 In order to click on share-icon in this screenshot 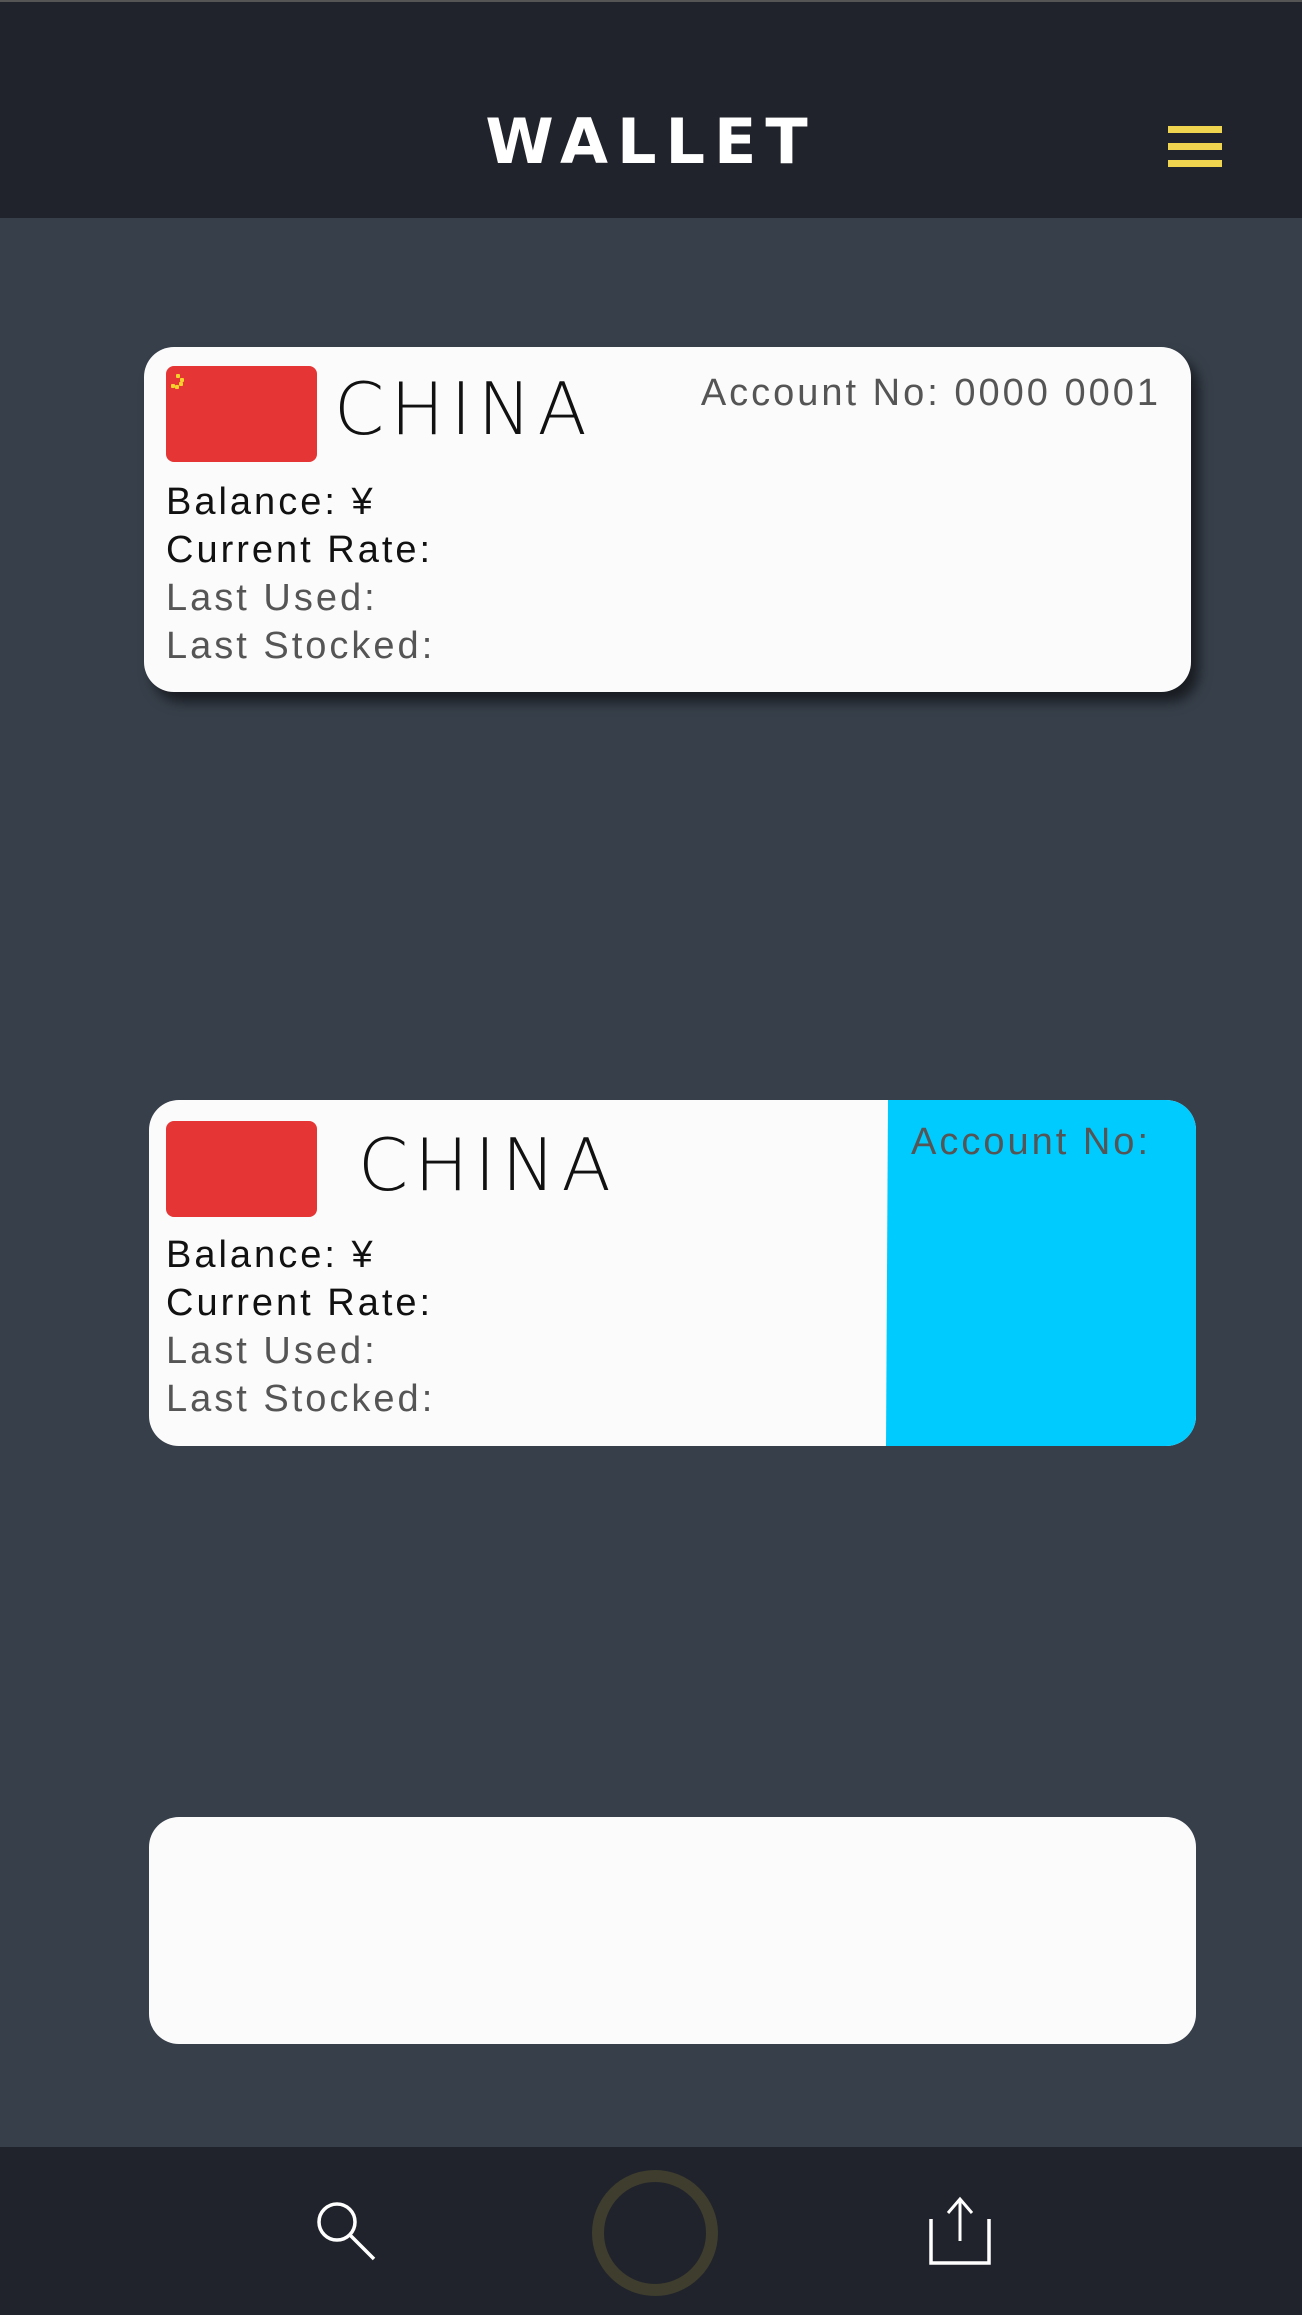, I will do `click(960, 2231)`.